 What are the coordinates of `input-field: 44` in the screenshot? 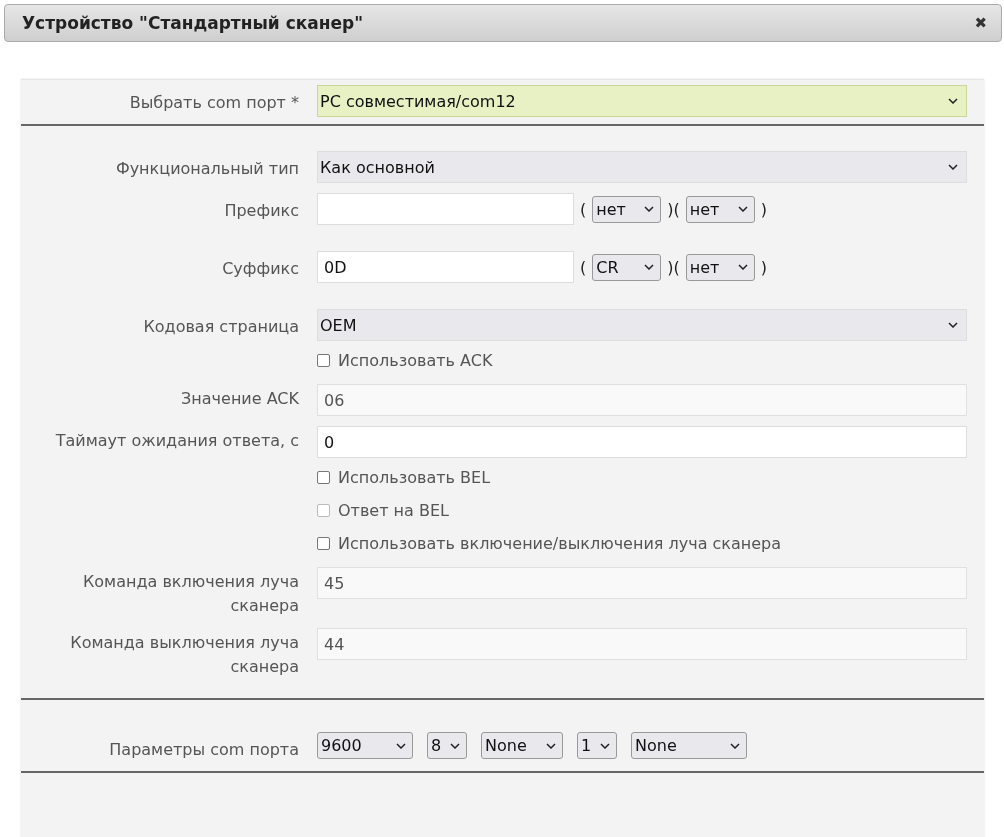 It's located at (642, 644).